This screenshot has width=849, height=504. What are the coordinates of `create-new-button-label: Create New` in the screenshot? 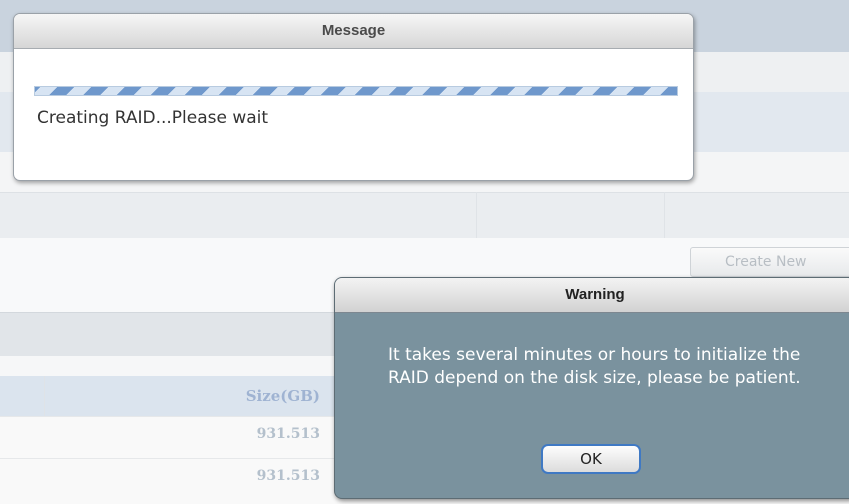 It's located at (766, 262).